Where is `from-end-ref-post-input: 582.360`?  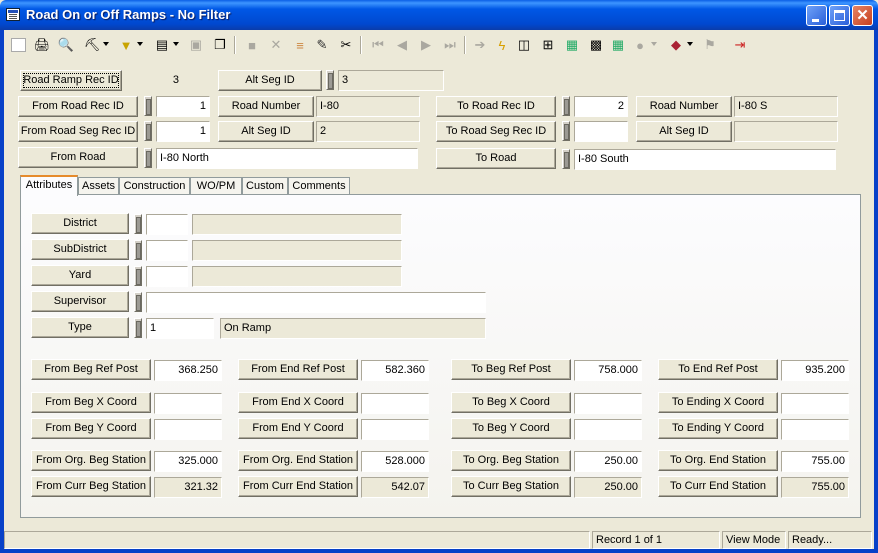 from-end-ref-post-input: 582.360 is located at coordinates (395, 370).